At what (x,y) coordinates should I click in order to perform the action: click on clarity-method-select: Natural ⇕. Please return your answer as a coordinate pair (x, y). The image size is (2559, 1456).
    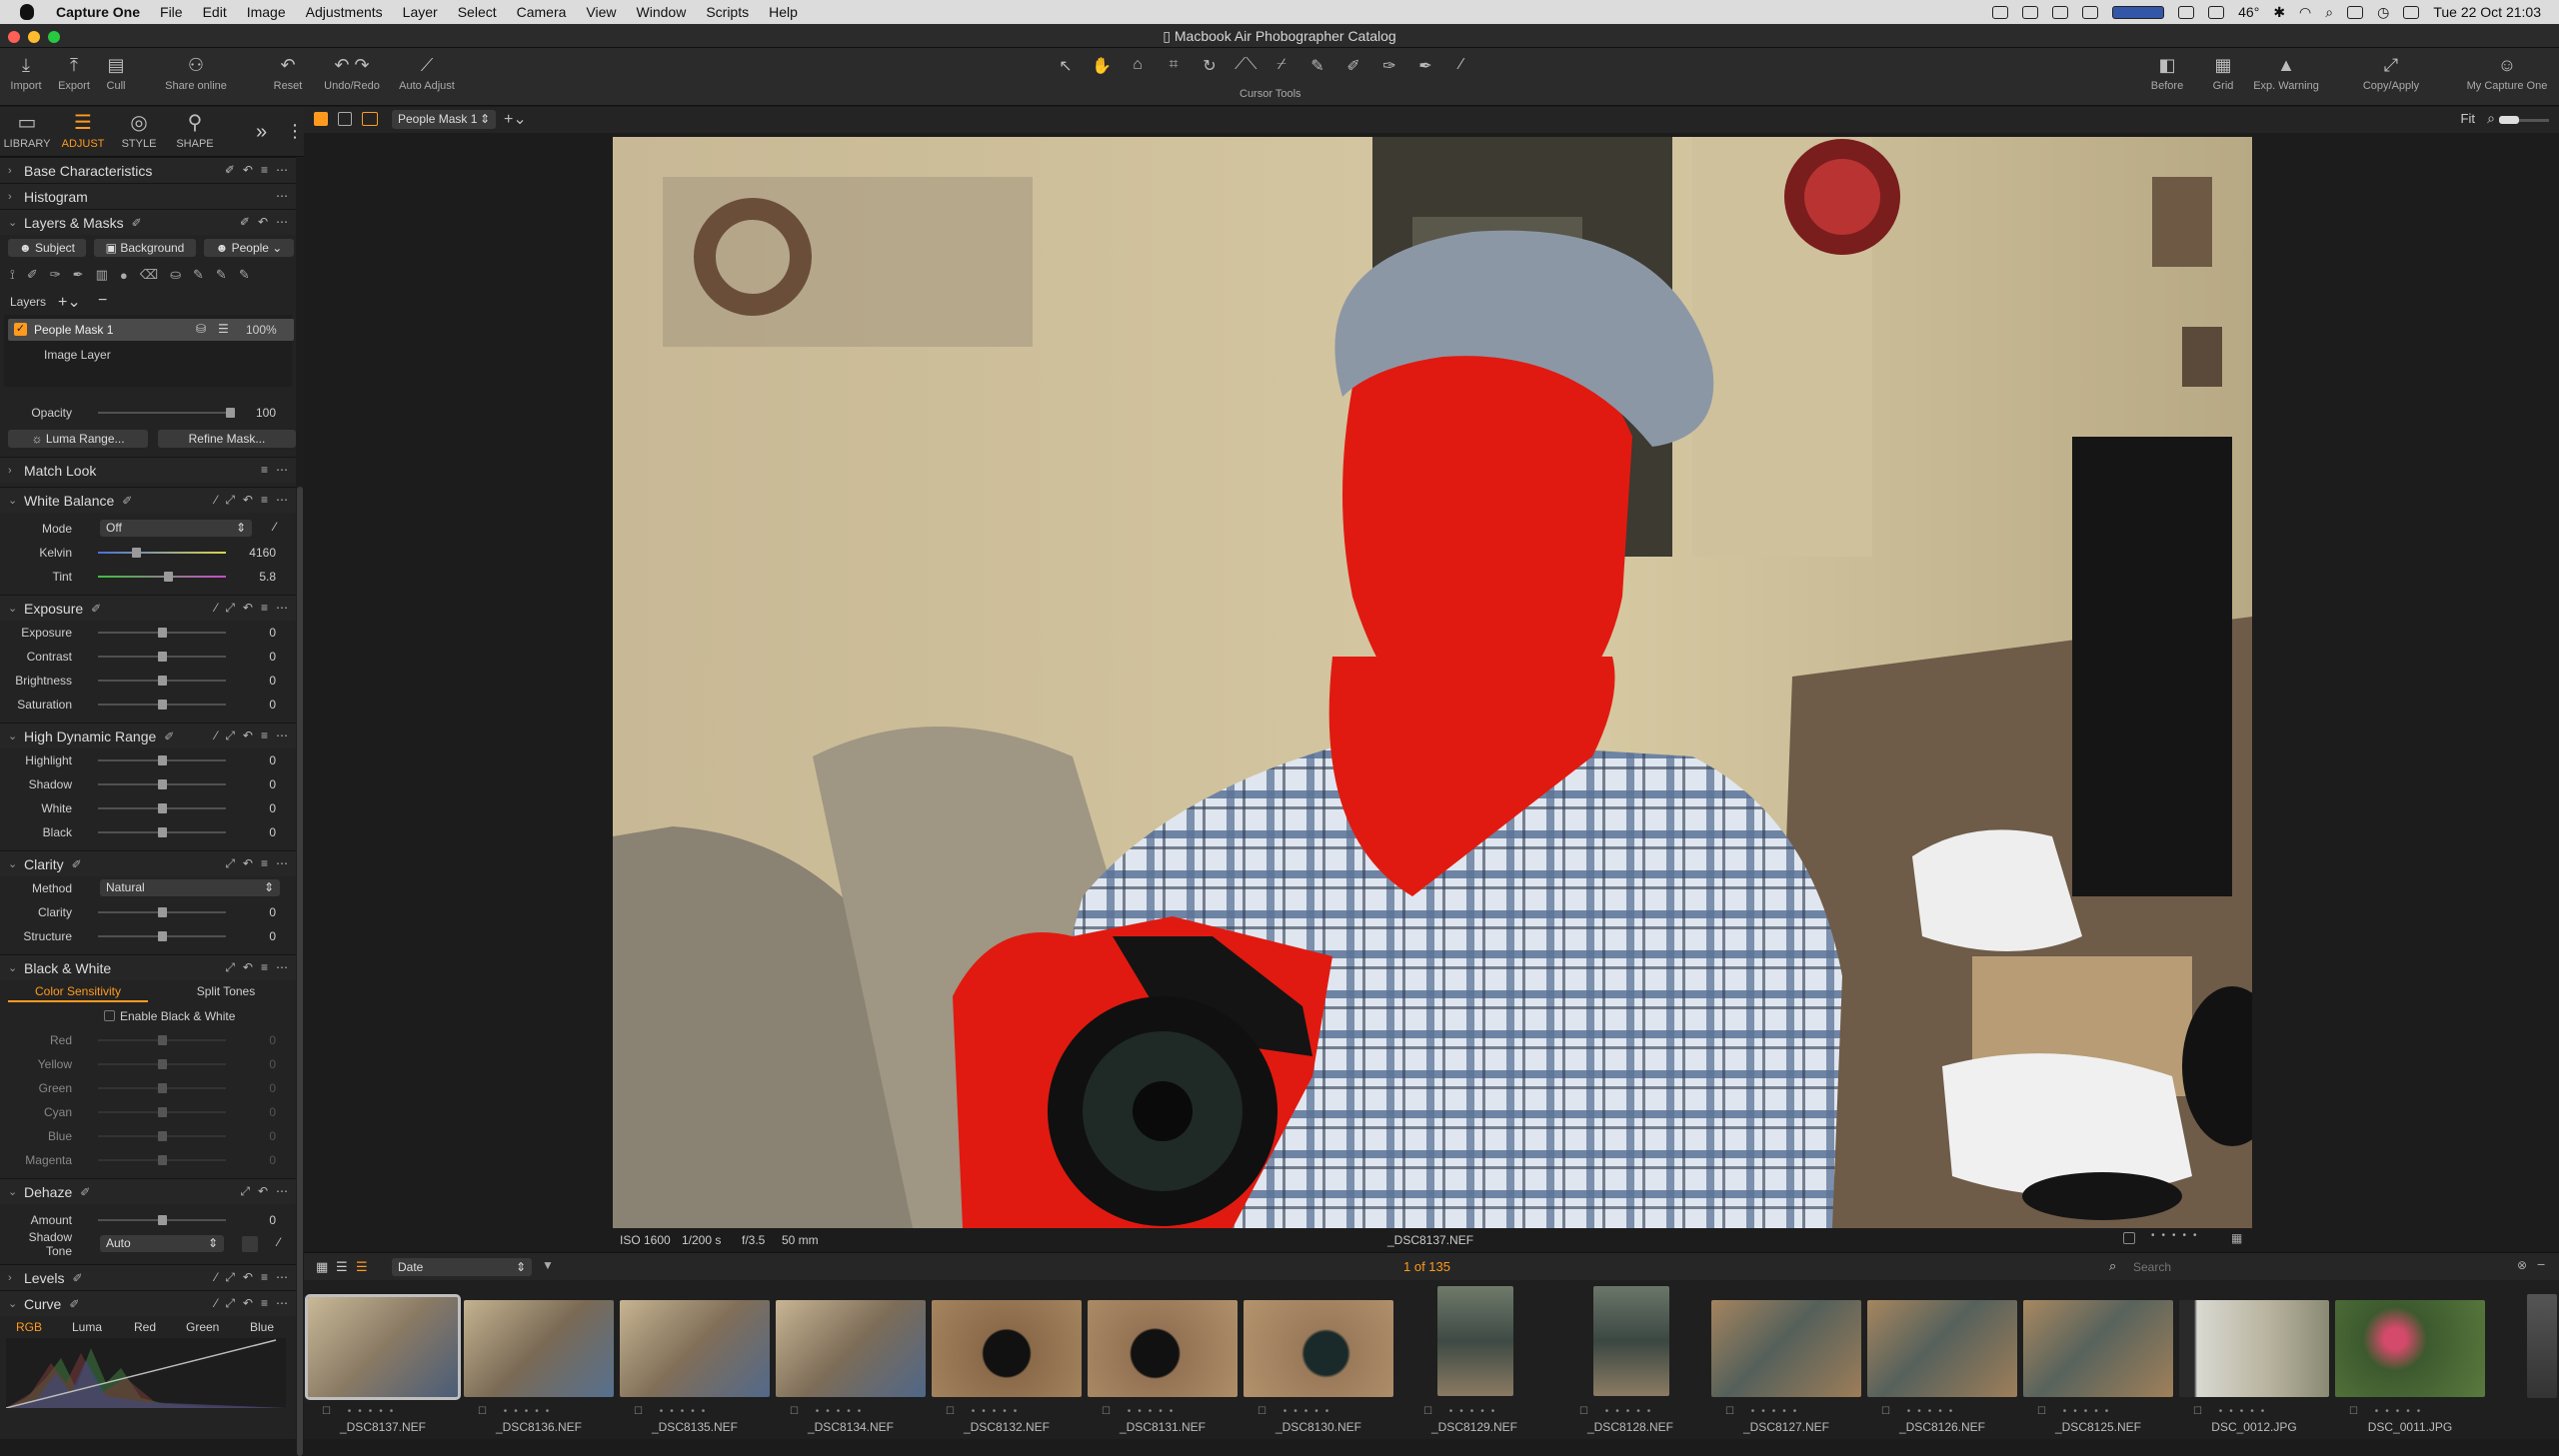
    Looking at the image, I should click on (190, 887).